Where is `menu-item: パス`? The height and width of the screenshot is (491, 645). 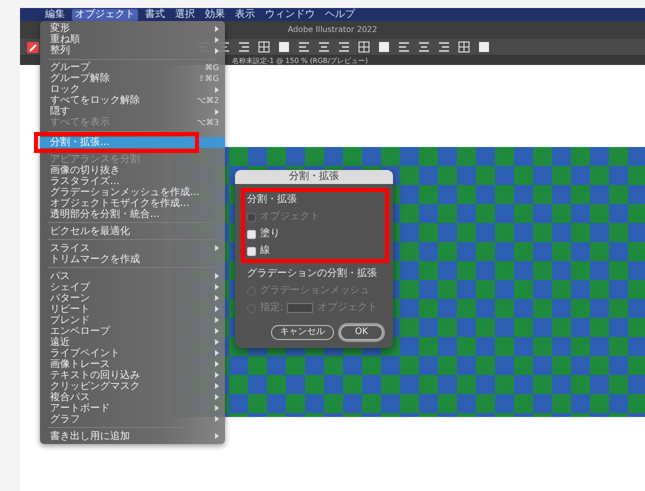
menu-item: パス is located at coordinates (132, 276).